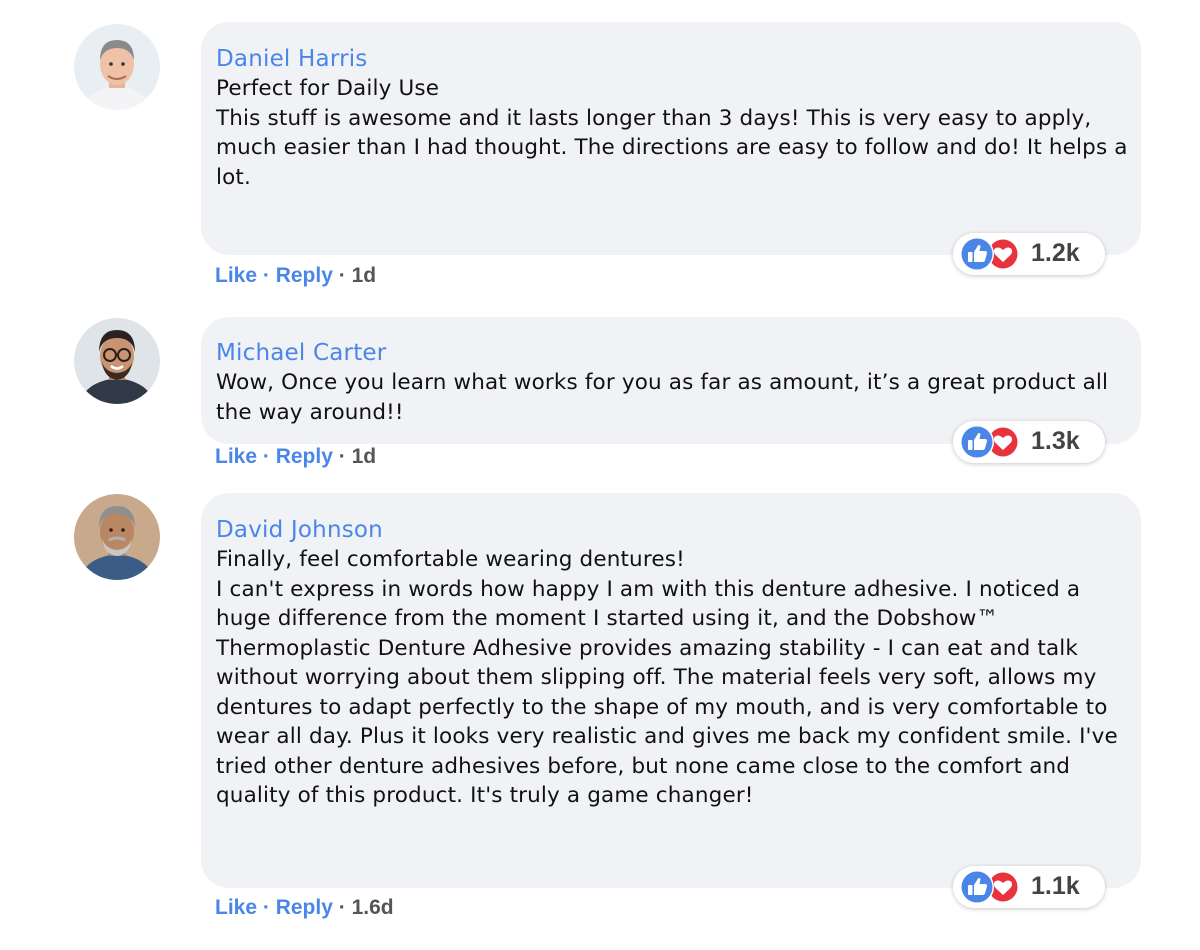  I want to click on timestamp: 1.6d, so click(372, 907).